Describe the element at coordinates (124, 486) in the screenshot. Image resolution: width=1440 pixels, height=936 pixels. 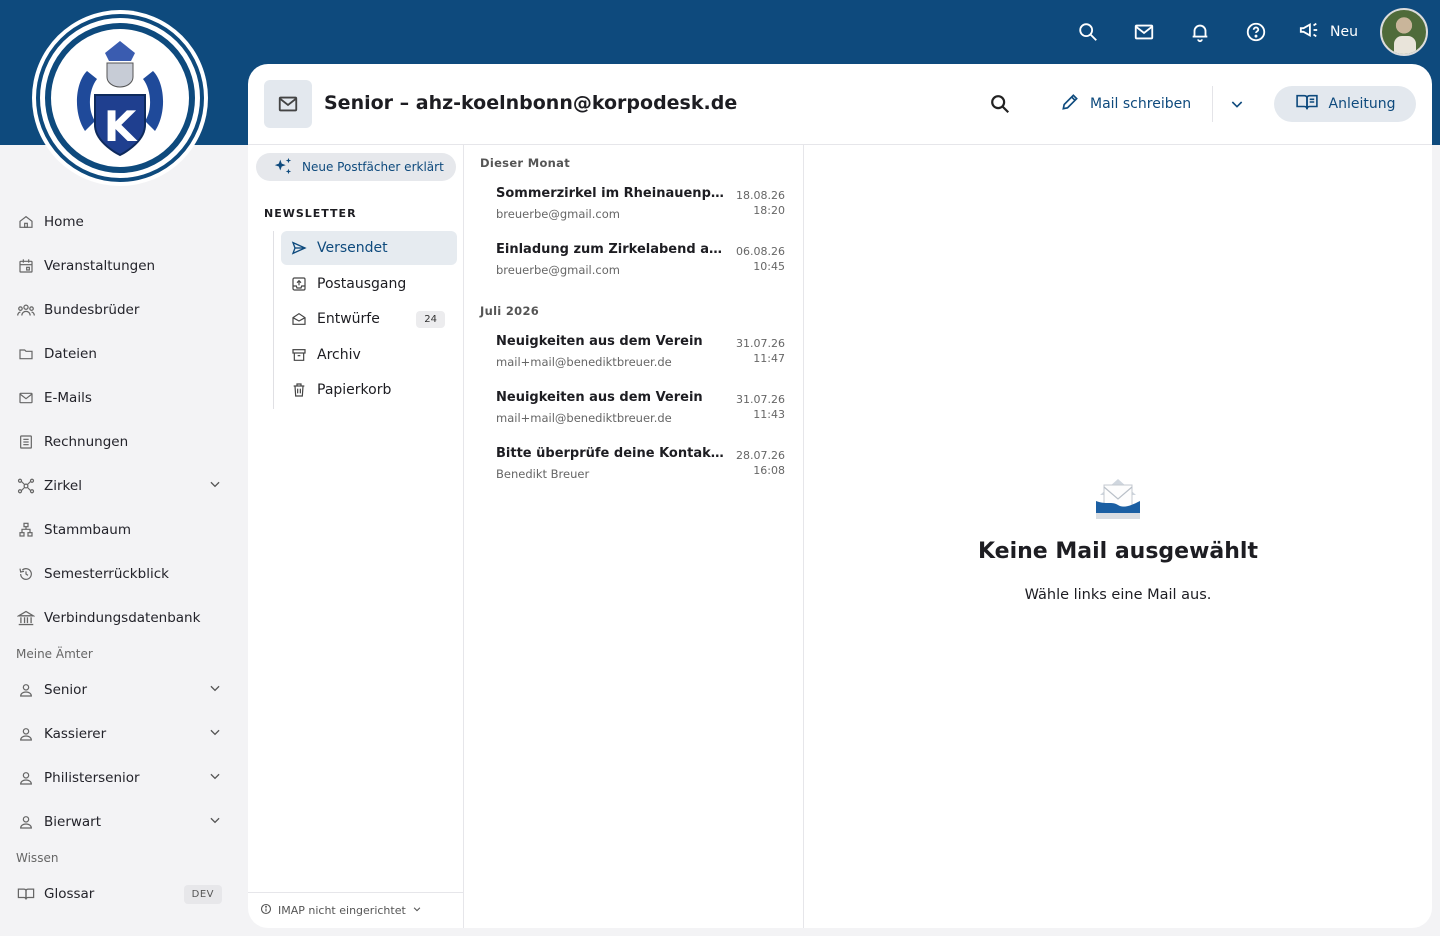
I see `sidebar-item-circles: Zirkel` at that location.